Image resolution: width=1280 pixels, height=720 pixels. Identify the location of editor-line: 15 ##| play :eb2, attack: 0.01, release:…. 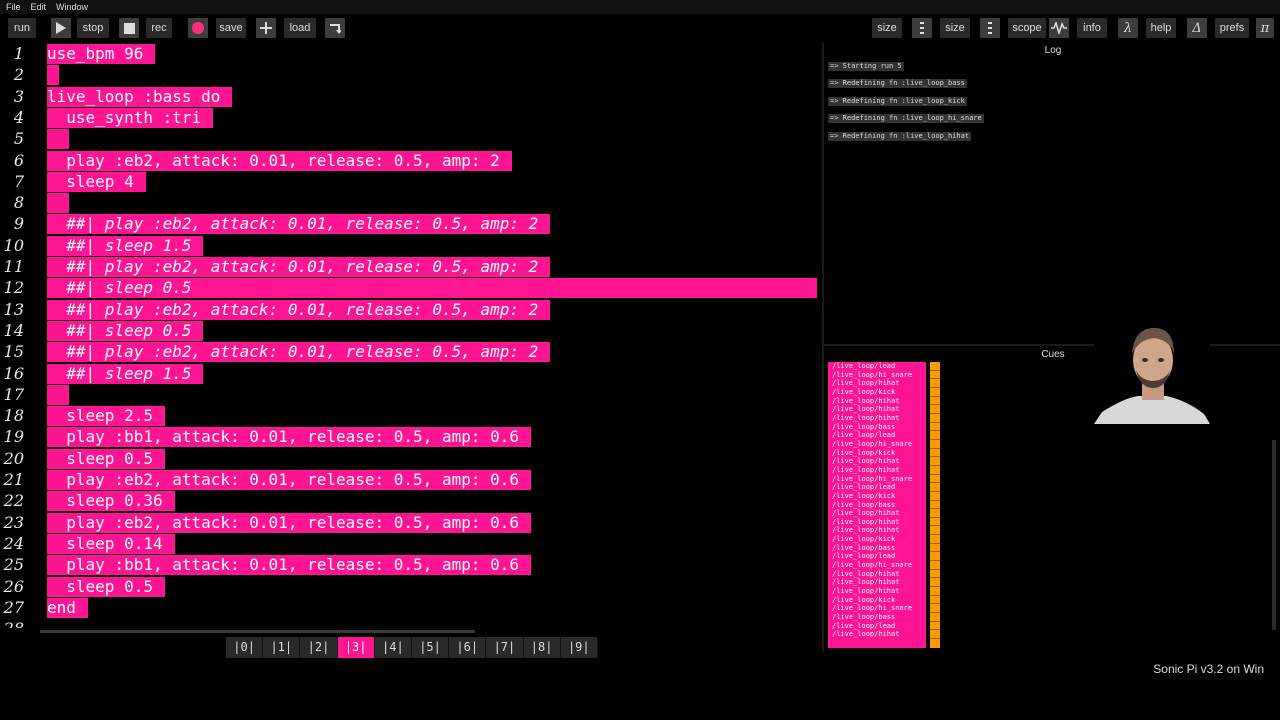
(410, 352).